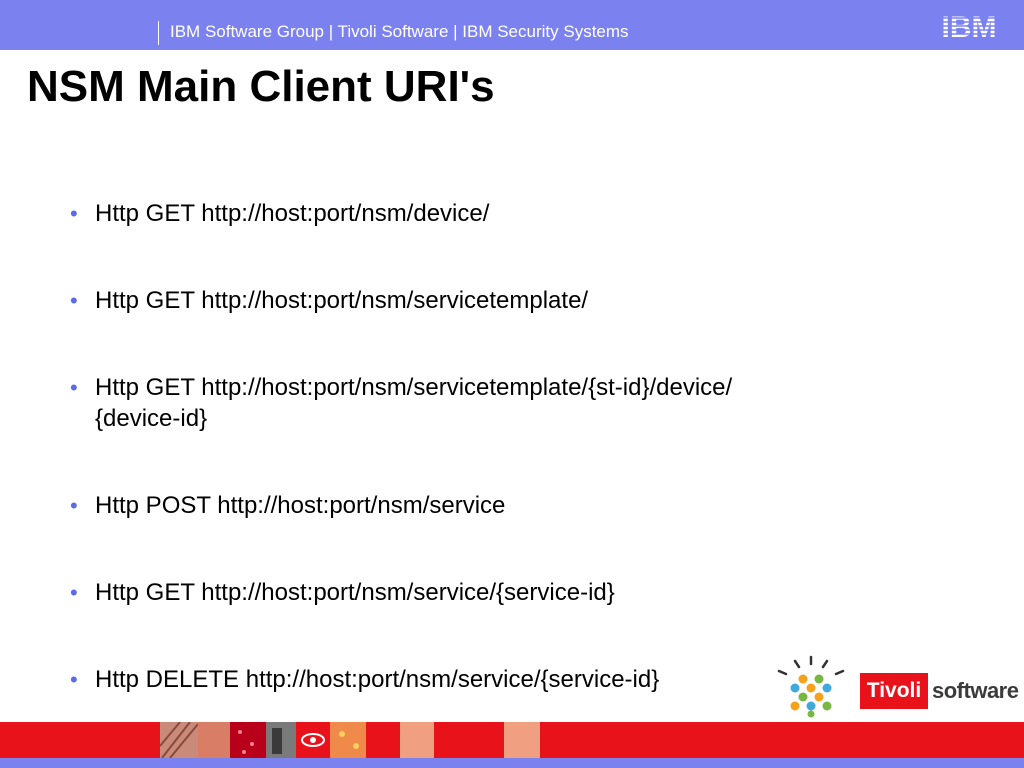 The image size is (1024, 768). What do you see at coordinates (512, 763) in the screenshot?
I see `footer-bar` at bounding box center [512, 763].